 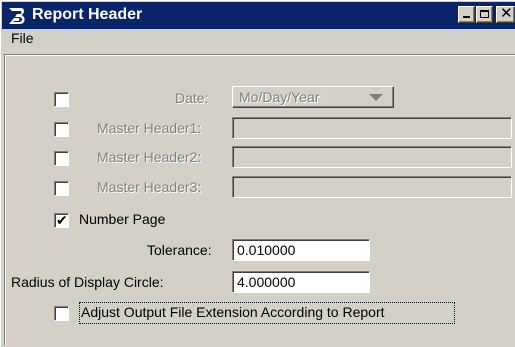 I want to click on title-bar: Report Header ✕, so click(x=258, y=15).